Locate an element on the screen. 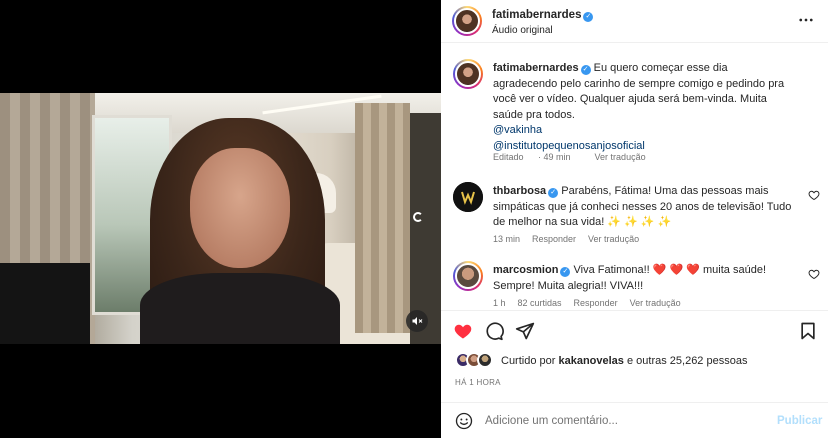  comment-meta: 1 h 82 curtidas Responder Ver tradução is located at coordinates (593, 303).